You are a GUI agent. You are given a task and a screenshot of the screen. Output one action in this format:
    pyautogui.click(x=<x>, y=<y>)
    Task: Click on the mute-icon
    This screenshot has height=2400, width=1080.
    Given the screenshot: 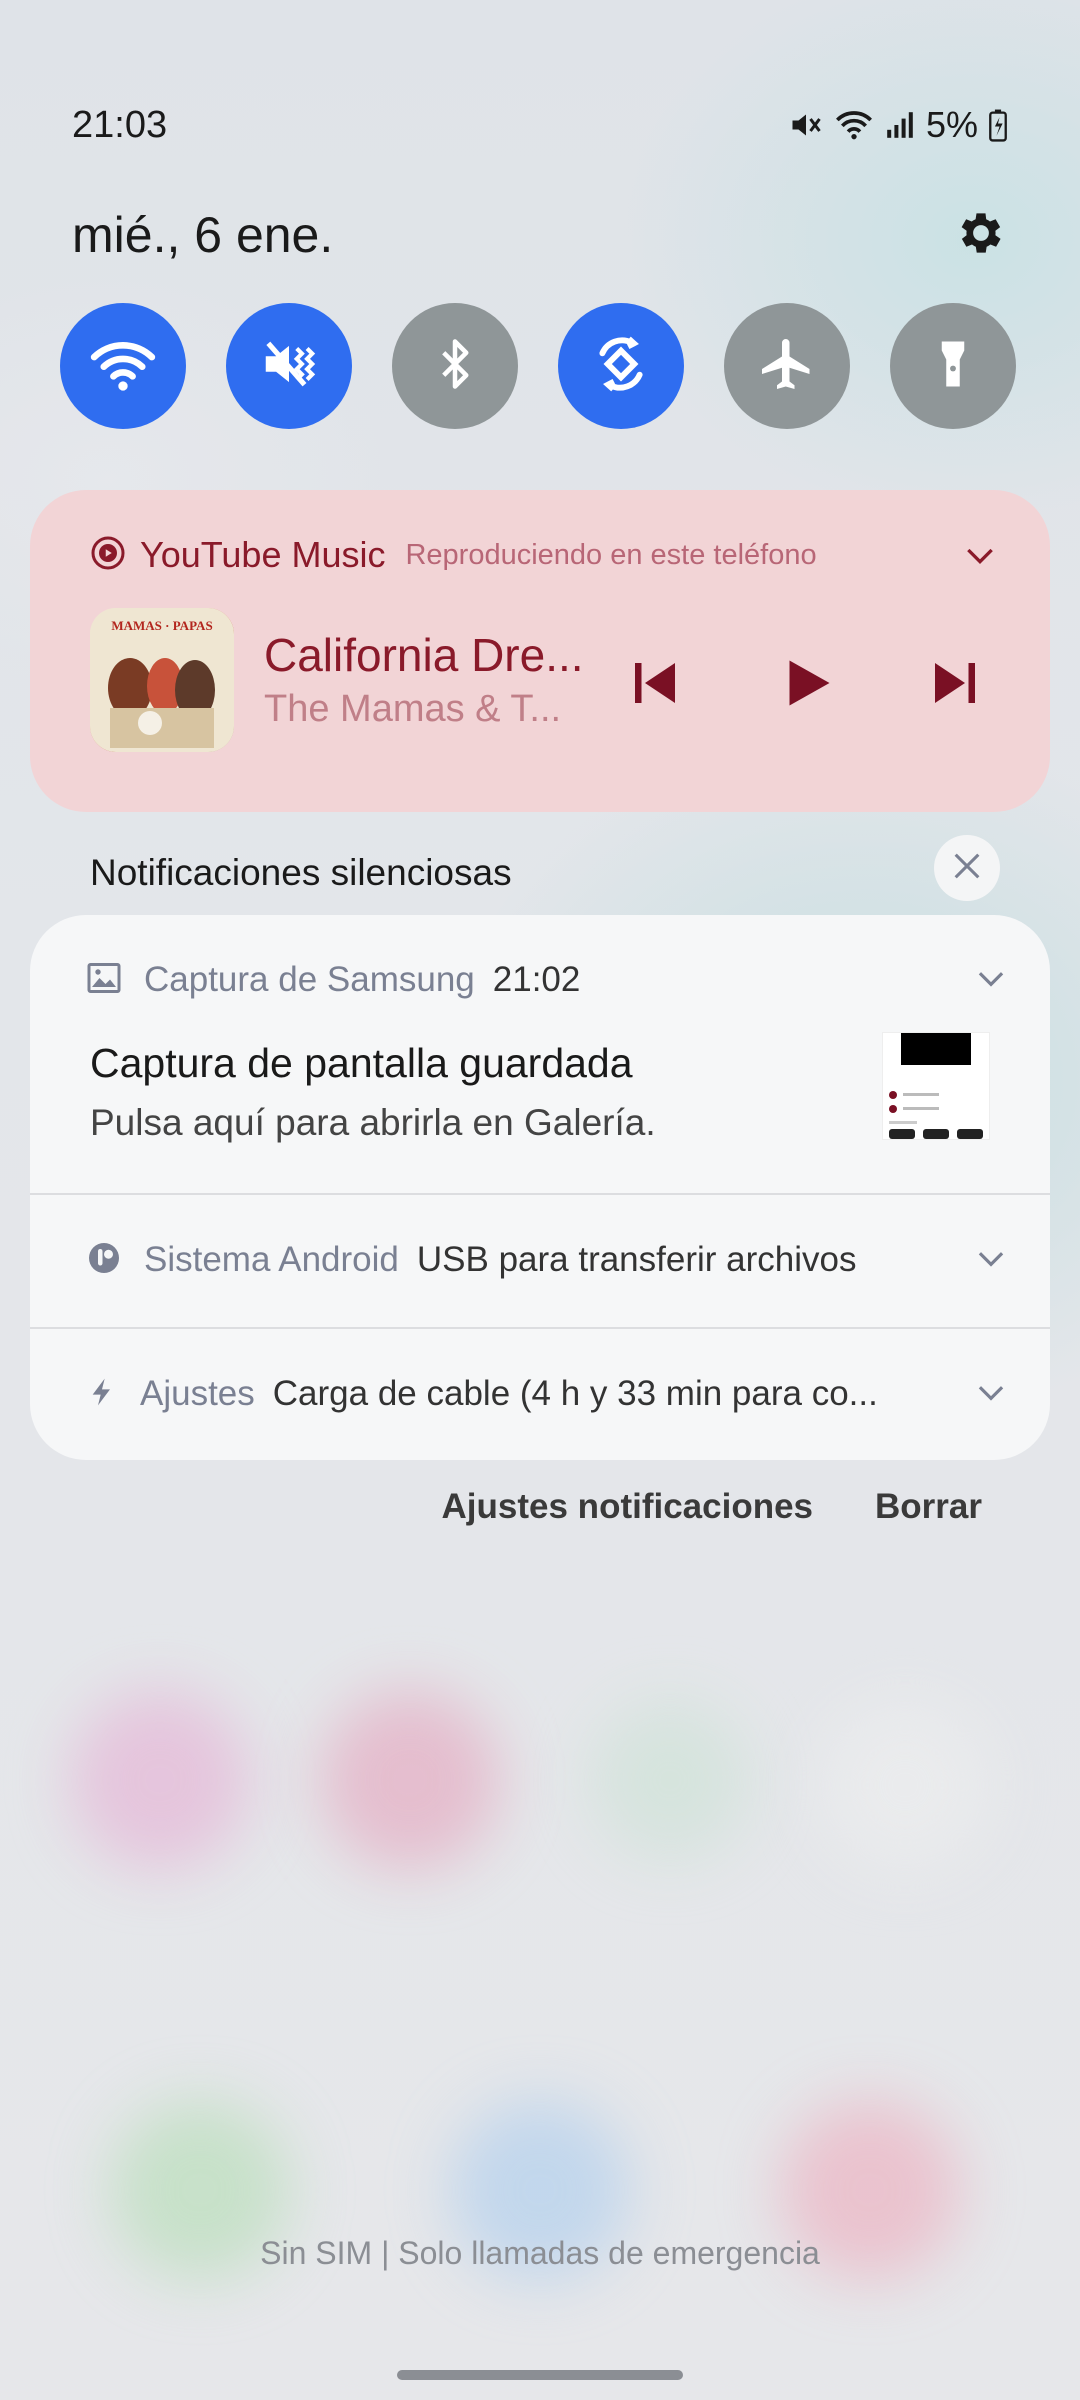 What is the action you would take?
    pyautogui.click(x=806, y=125)
    